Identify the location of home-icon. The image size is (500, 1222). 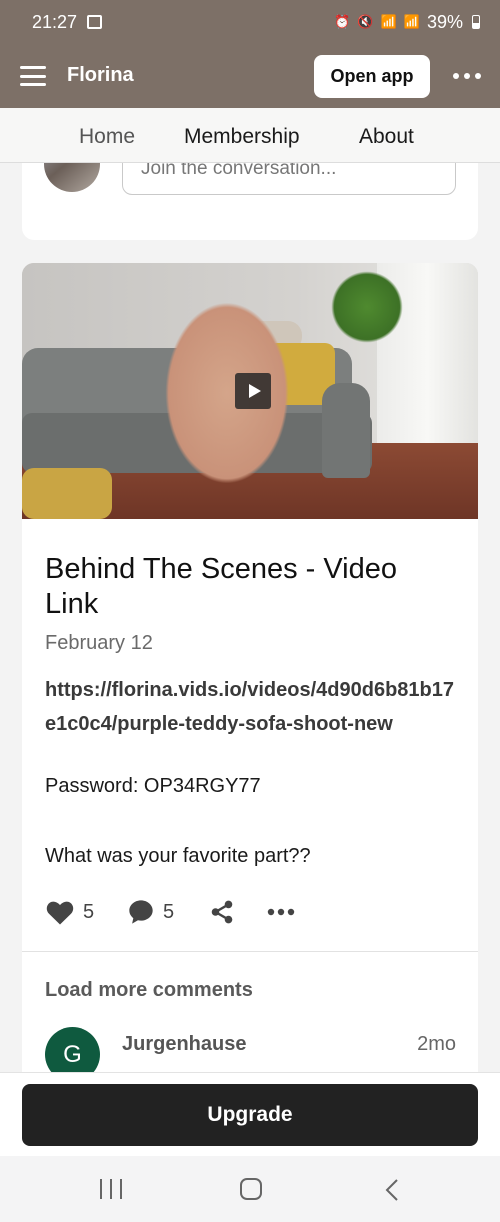
(251, 1189).